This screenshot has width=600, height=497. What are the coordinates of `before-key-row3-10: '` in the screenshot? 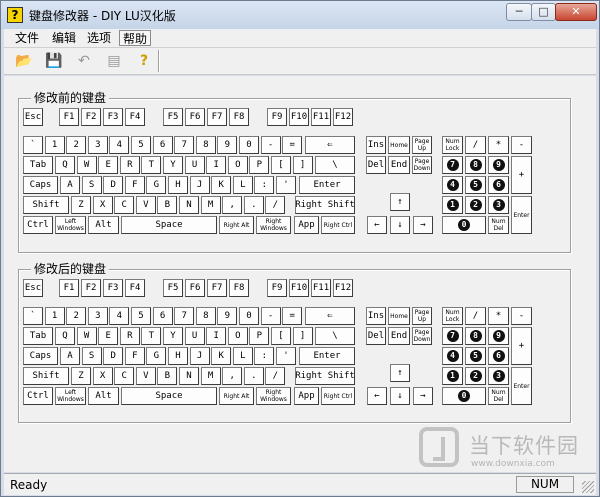 It's located at (286, 185).